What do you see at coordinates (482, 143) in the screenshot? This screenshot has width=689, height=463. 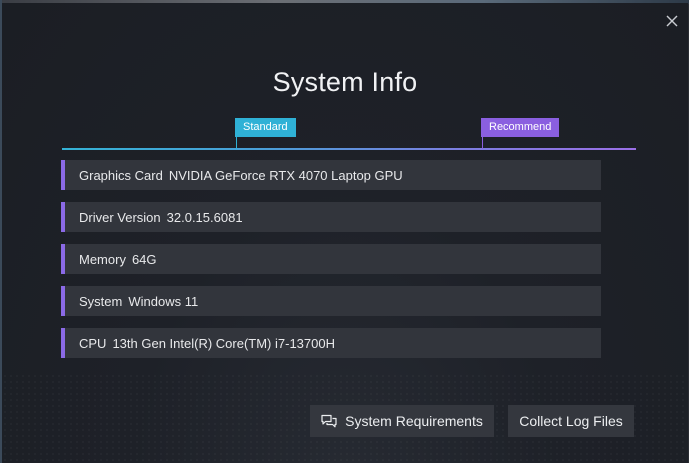 I see `recommend-marker-stem` at bounding box center [482, 143].